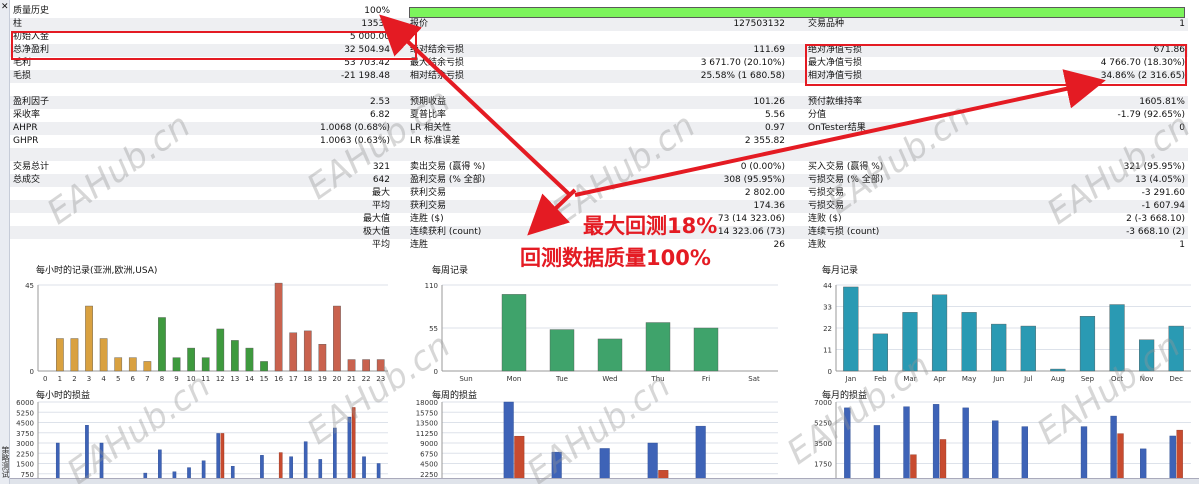 The height and width of the screenshot is (484, 1199). I want to click on stat-label: 绝对结余亏损, so click(437, 50).